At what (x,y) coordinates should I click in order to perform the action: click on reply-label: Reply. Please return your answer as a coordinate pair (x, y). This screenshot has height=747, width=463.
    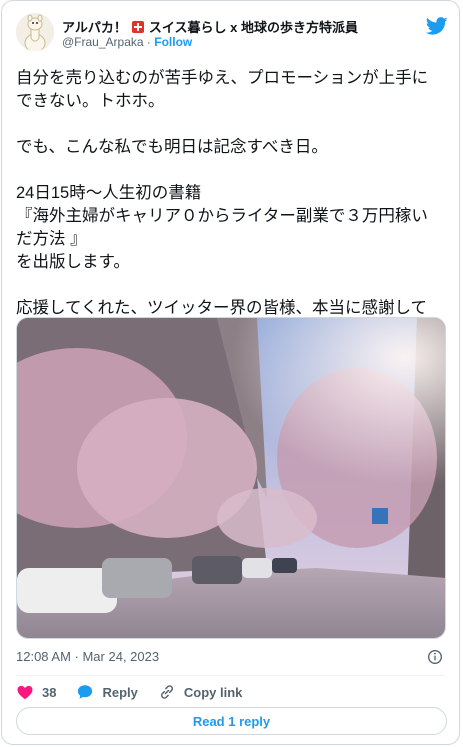
    Looking at the image, I should click on (120, 692).